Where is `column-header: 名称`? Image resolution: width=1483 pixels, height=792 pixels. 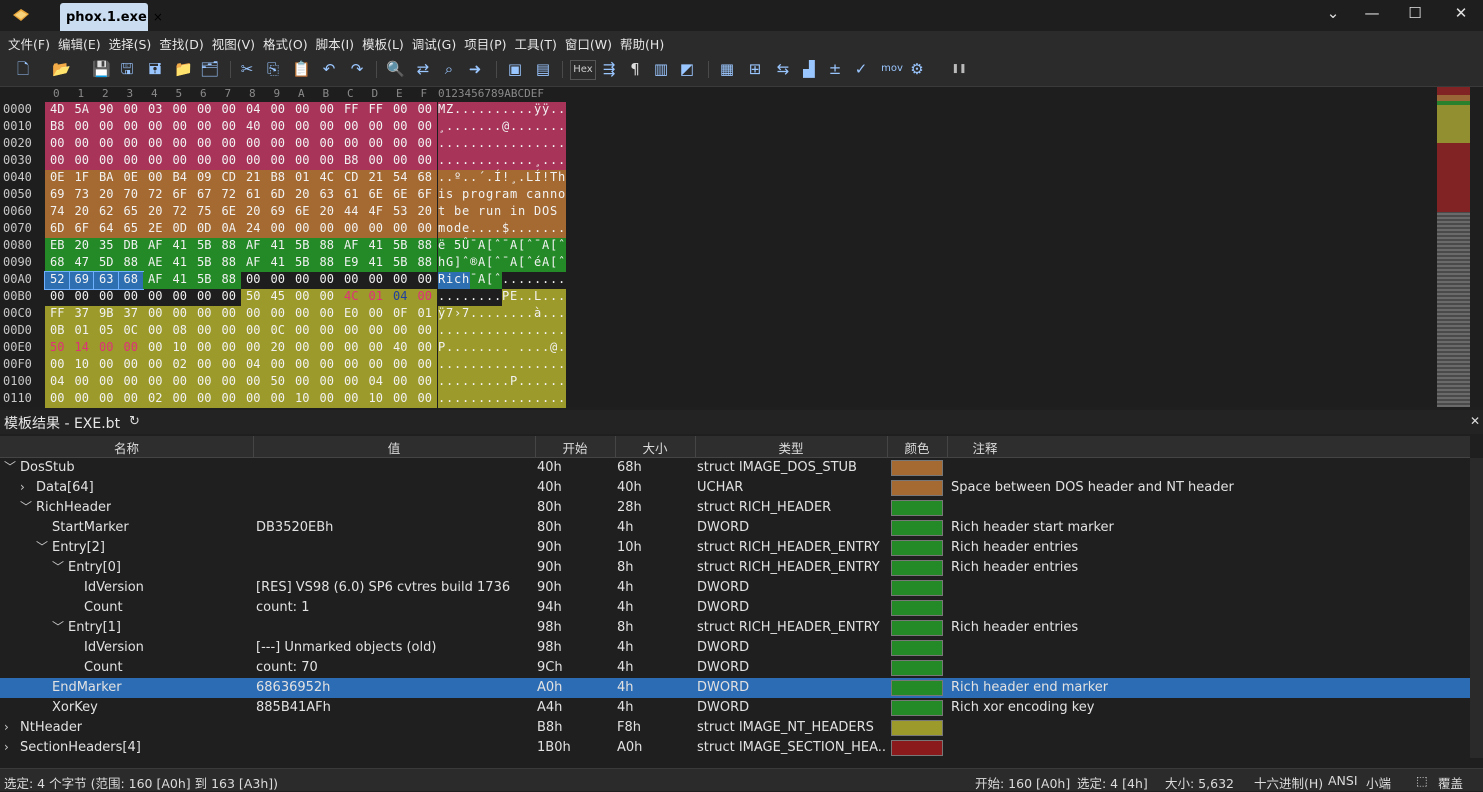 column-header: 名称 is located at coordinates (126, 447).